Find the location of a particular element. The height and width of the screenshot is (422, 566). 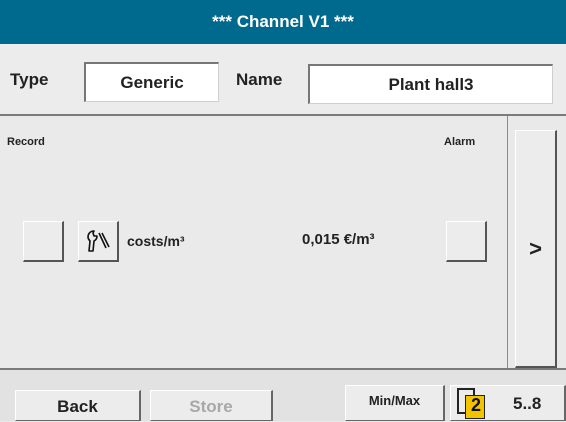

alarm-label: Alarm is located at coordinates (460, 142).